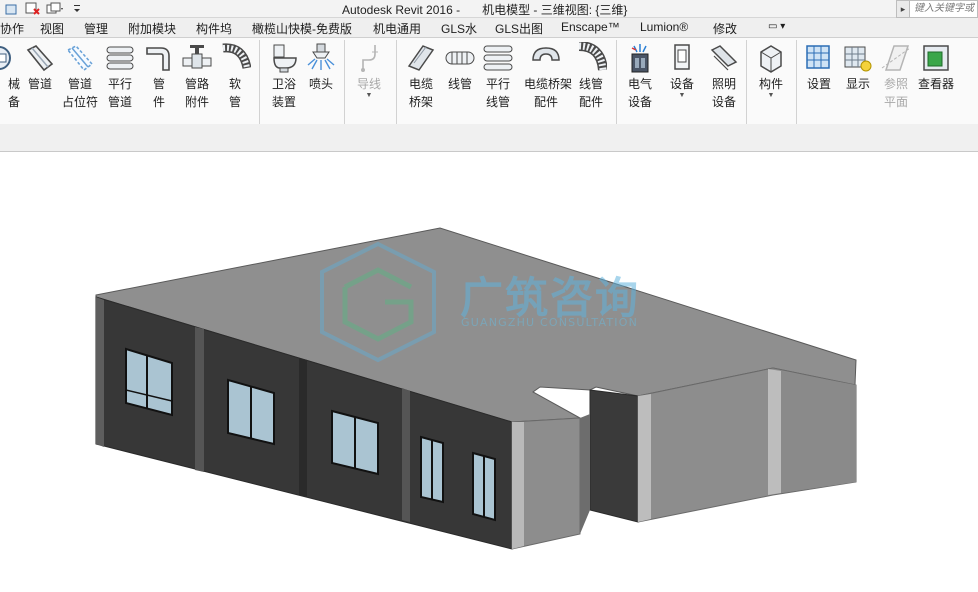 The height and width of the screenshot is (592, 978). What do you see at coordinates (196, 84) in the screenshot?
I see `pipe-accessory-label-1: 管路` at bounding box center [196, 84].